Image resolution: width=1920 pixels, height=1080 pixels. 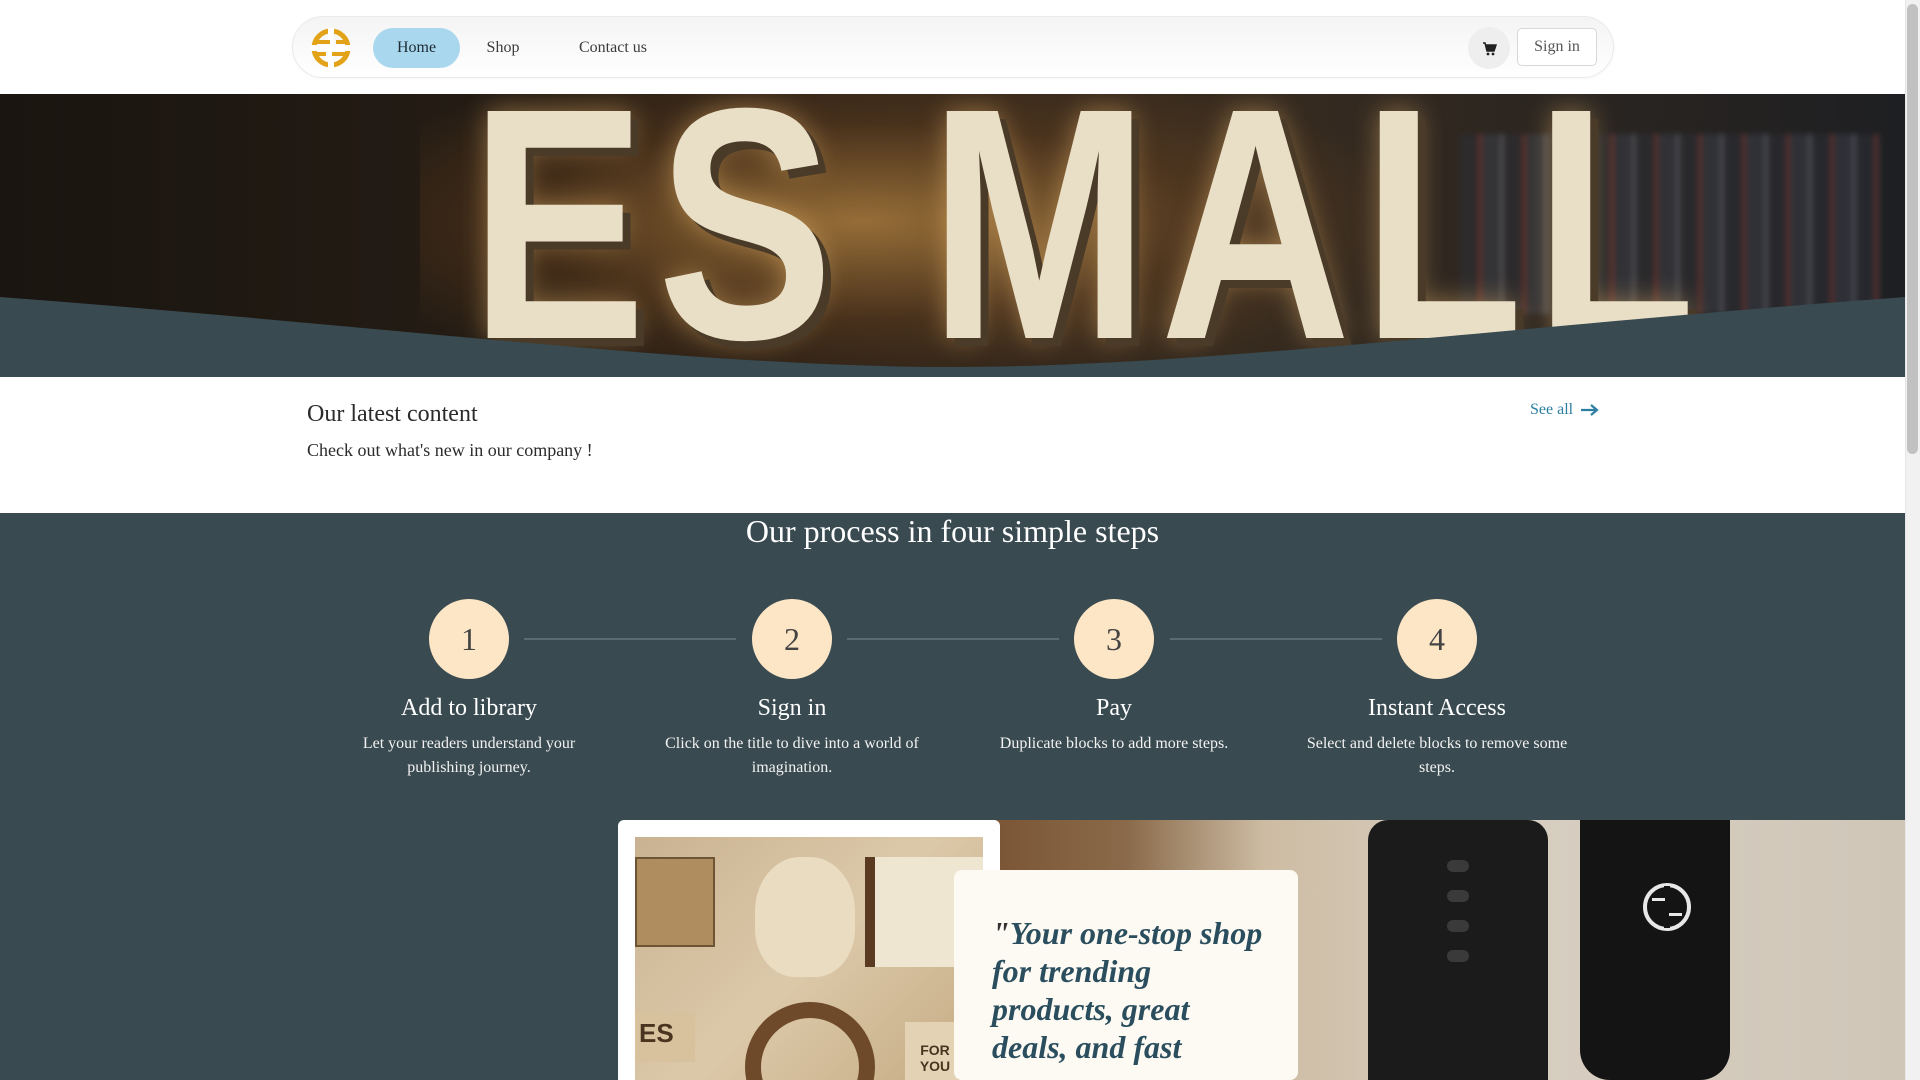 I want to click on process-title: Our process in four simple steps, so click(x=952, y=531).